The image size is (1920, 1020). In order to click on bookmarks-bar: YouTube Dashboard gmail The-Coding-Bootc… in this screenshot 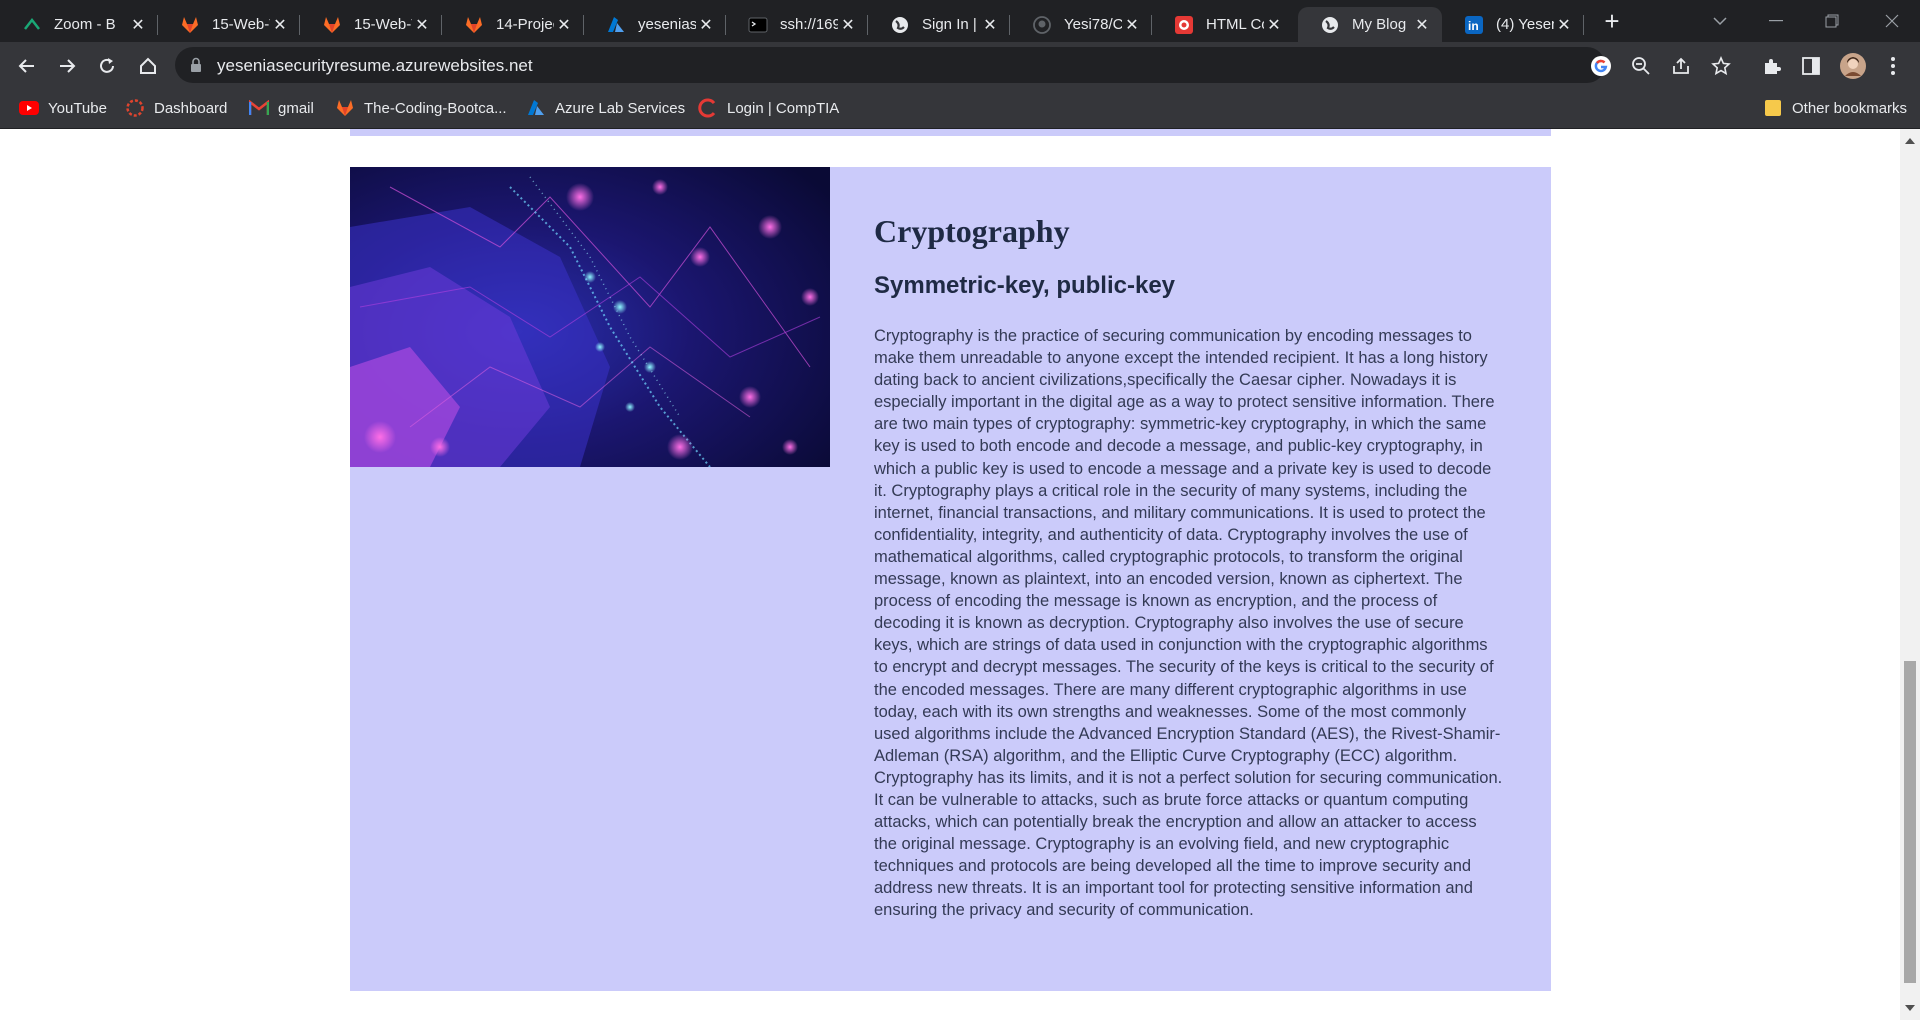, I will do `click(960, 109)`.